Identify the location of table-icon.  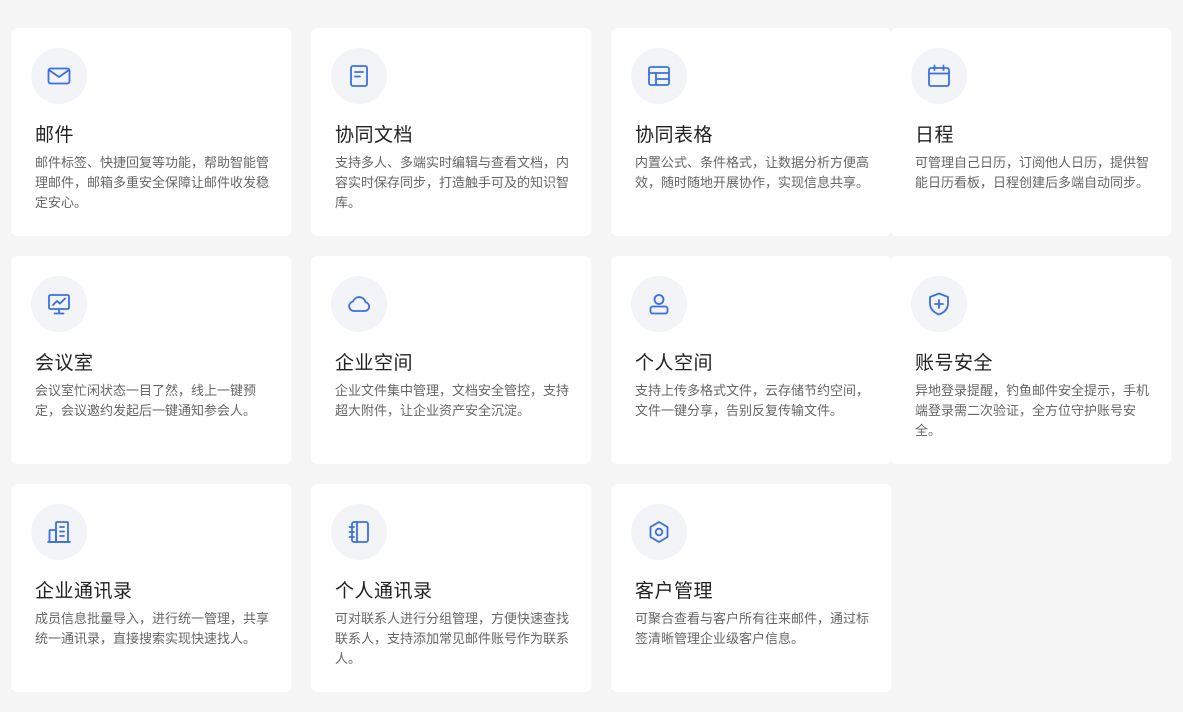
(659, 76).